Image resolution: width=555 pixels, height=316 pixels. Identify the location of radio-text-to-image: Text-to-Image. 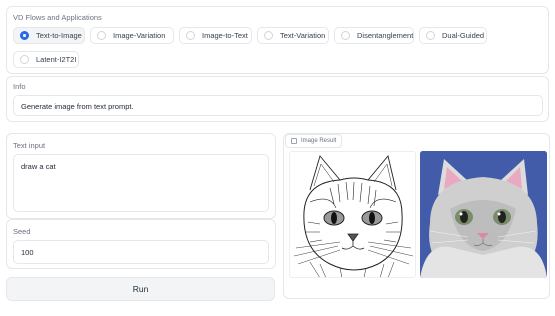
(49, 35).